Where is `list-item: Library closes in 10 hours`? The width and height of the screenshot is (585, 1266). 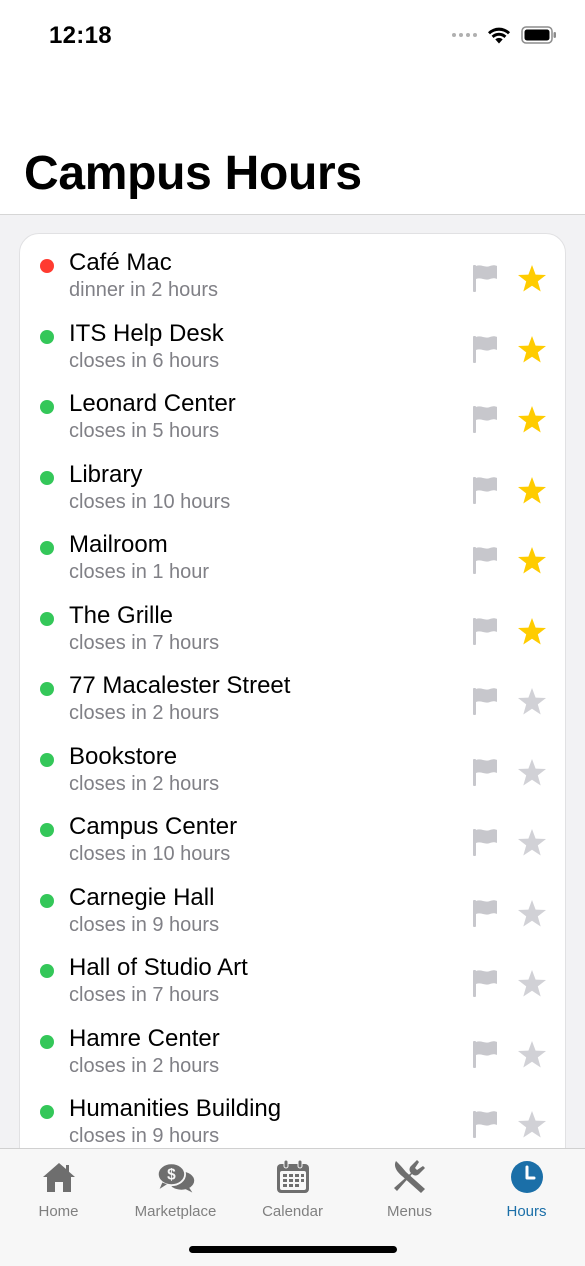
list-item: Library closes in 10 hours is located at coordinates (292, 481).